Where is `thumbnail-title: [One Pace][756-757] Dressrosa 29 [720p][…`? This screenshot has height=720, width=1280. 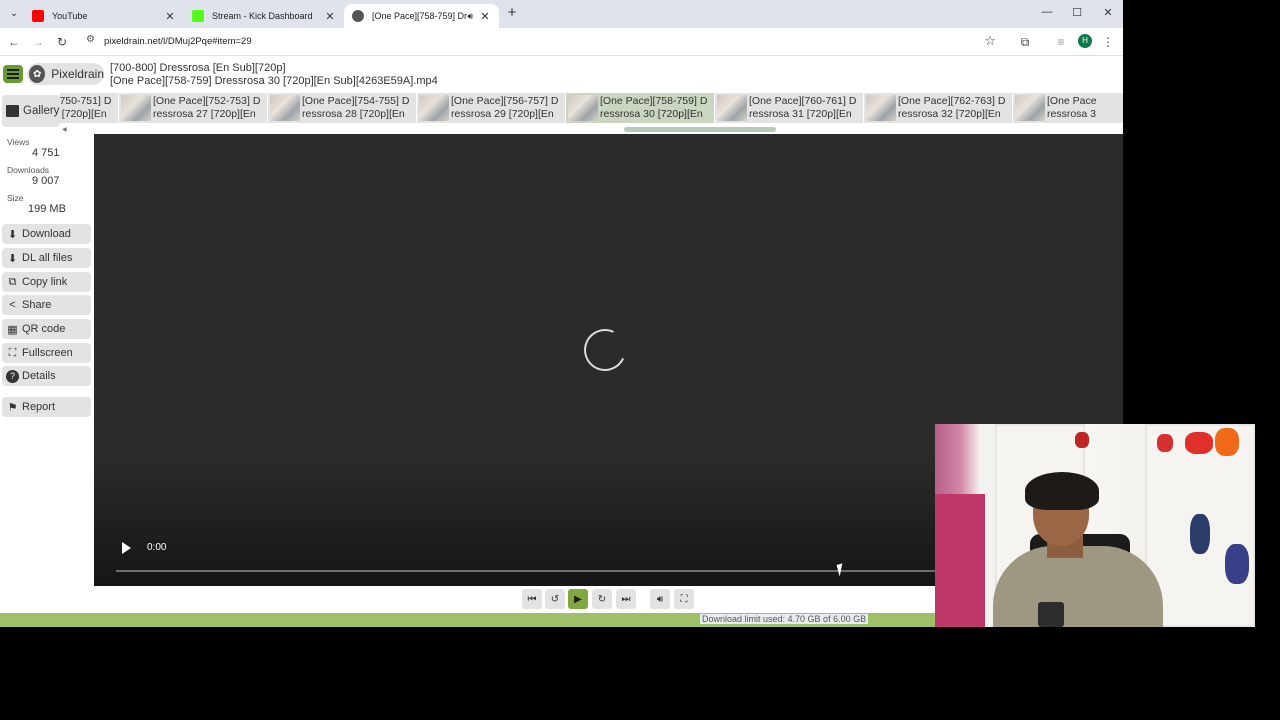 thumbnail-title: [One Pace][756-757] Dressrosa 29 [720p][… is located at coordinates (508, 108).